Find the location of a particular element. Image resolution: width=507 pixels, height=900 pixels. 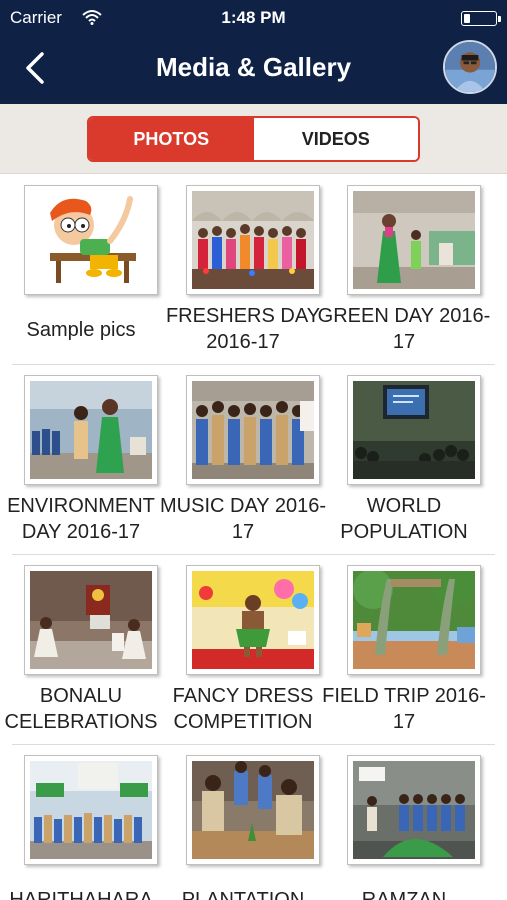

album-bonalu-celebrations: BONALU CELEBRATIONS is located at coordinates (81, 655).